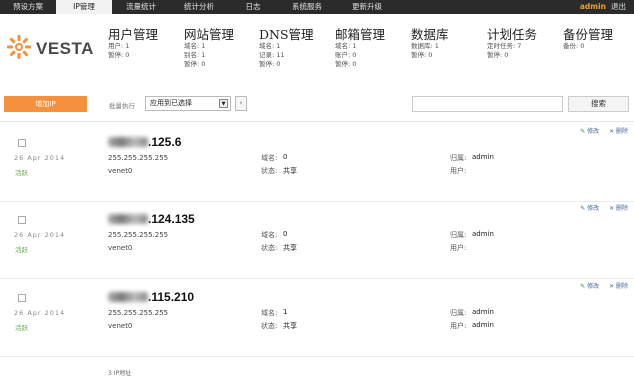 This screenshot has height=389, width=634. Describe the element at coordinates (199, 7) in the screenshot. I see `nav-item-stats: 统计分析` at that location.